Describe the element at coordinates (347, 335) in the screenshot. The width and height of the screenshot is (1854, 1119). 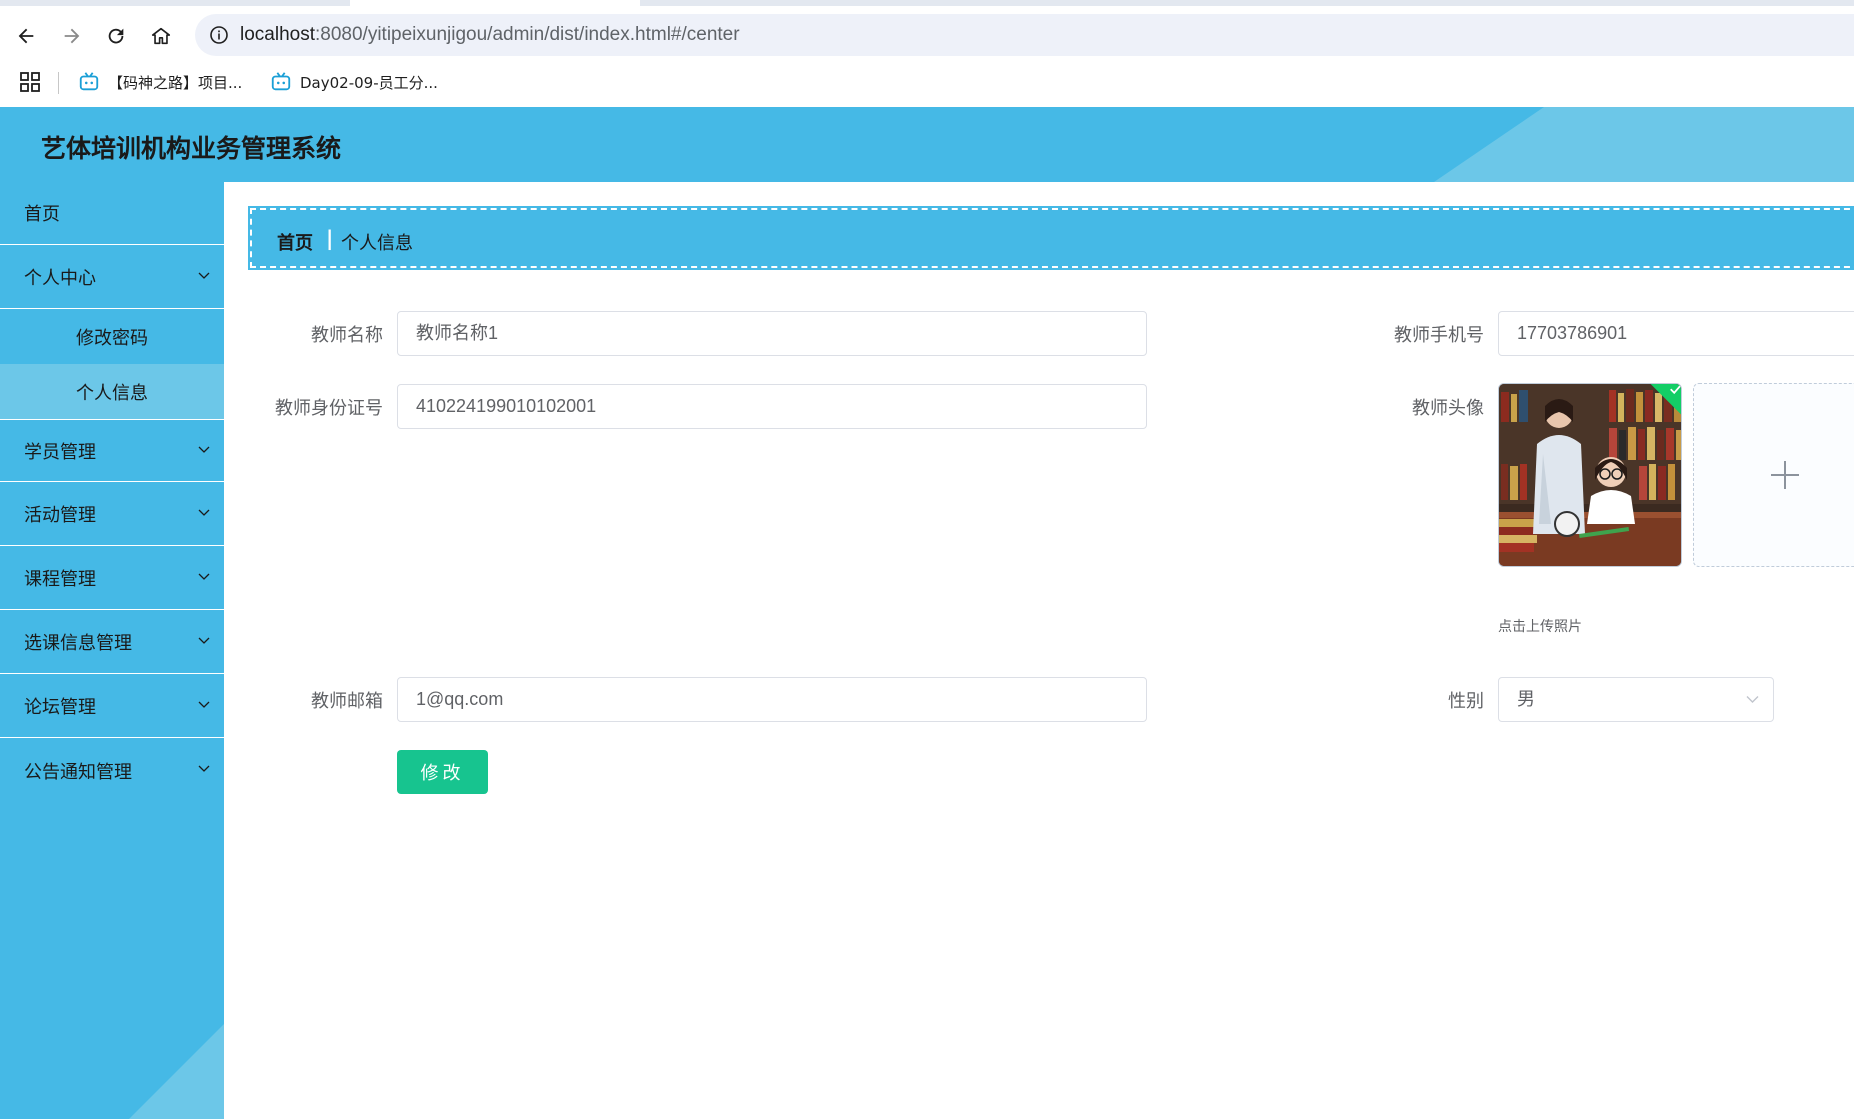
I see `teacher-name-label: 教师名称` at that location.